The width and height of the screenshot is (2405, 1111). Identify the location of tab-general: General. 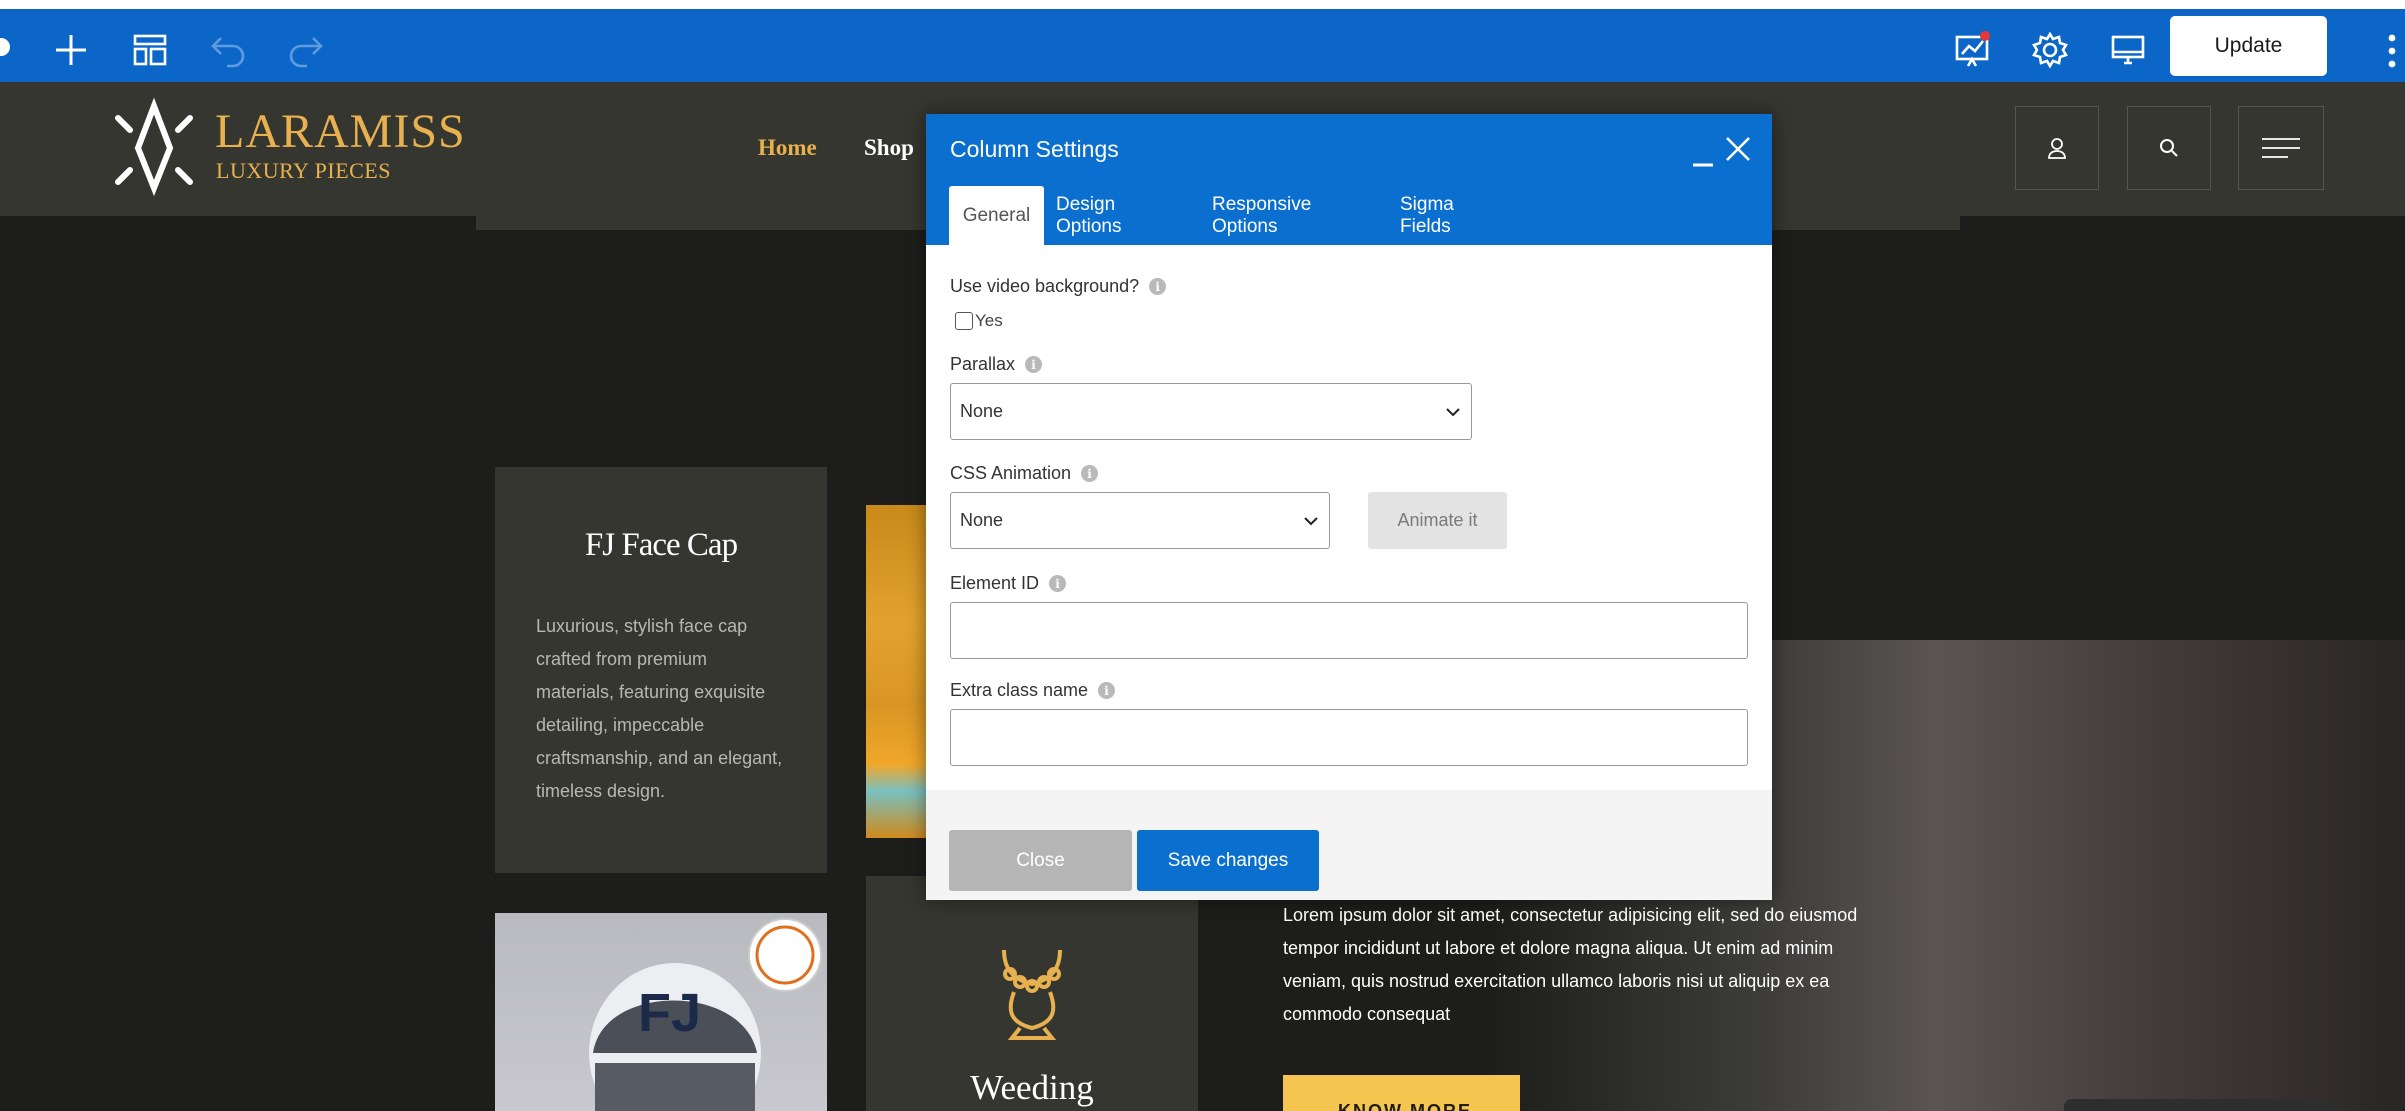
(996, 215).